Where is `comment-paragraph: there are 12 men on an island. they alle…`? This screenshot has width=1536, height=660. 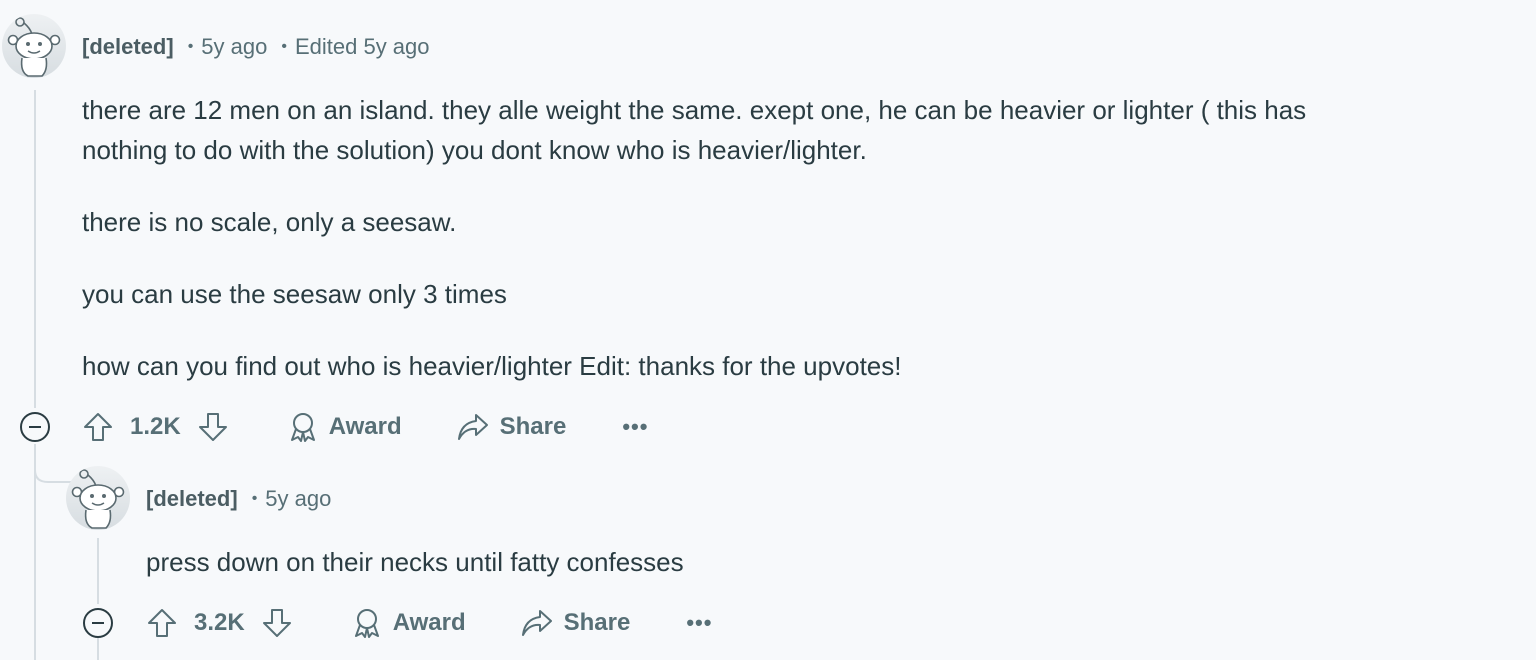
comment-paragraph: there are 12 men on an island. they alle… is located at coordinates (694, 110).